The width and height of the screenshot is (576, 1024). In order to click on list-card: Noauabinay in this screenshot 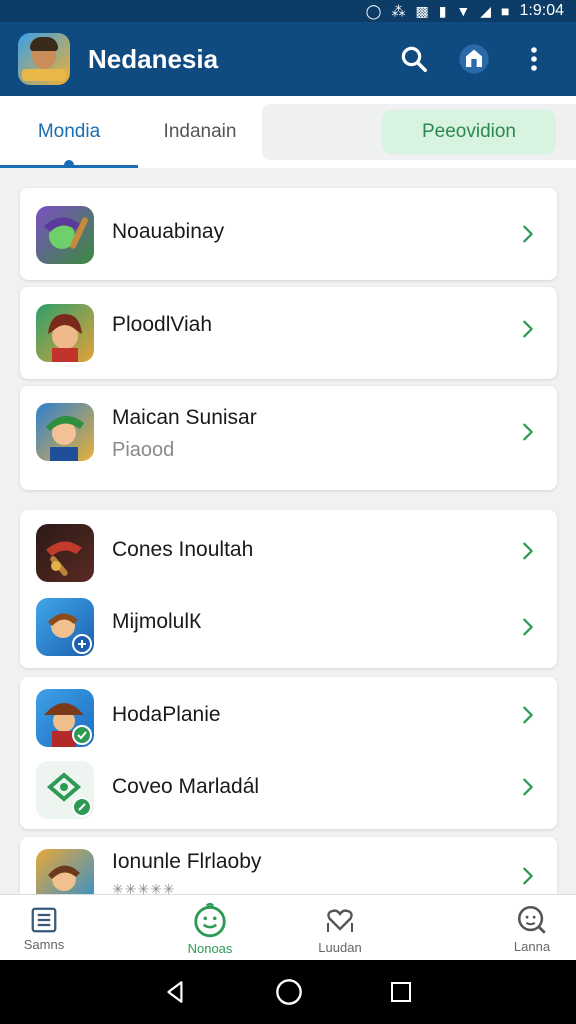, I will do `click(288, 234)`.